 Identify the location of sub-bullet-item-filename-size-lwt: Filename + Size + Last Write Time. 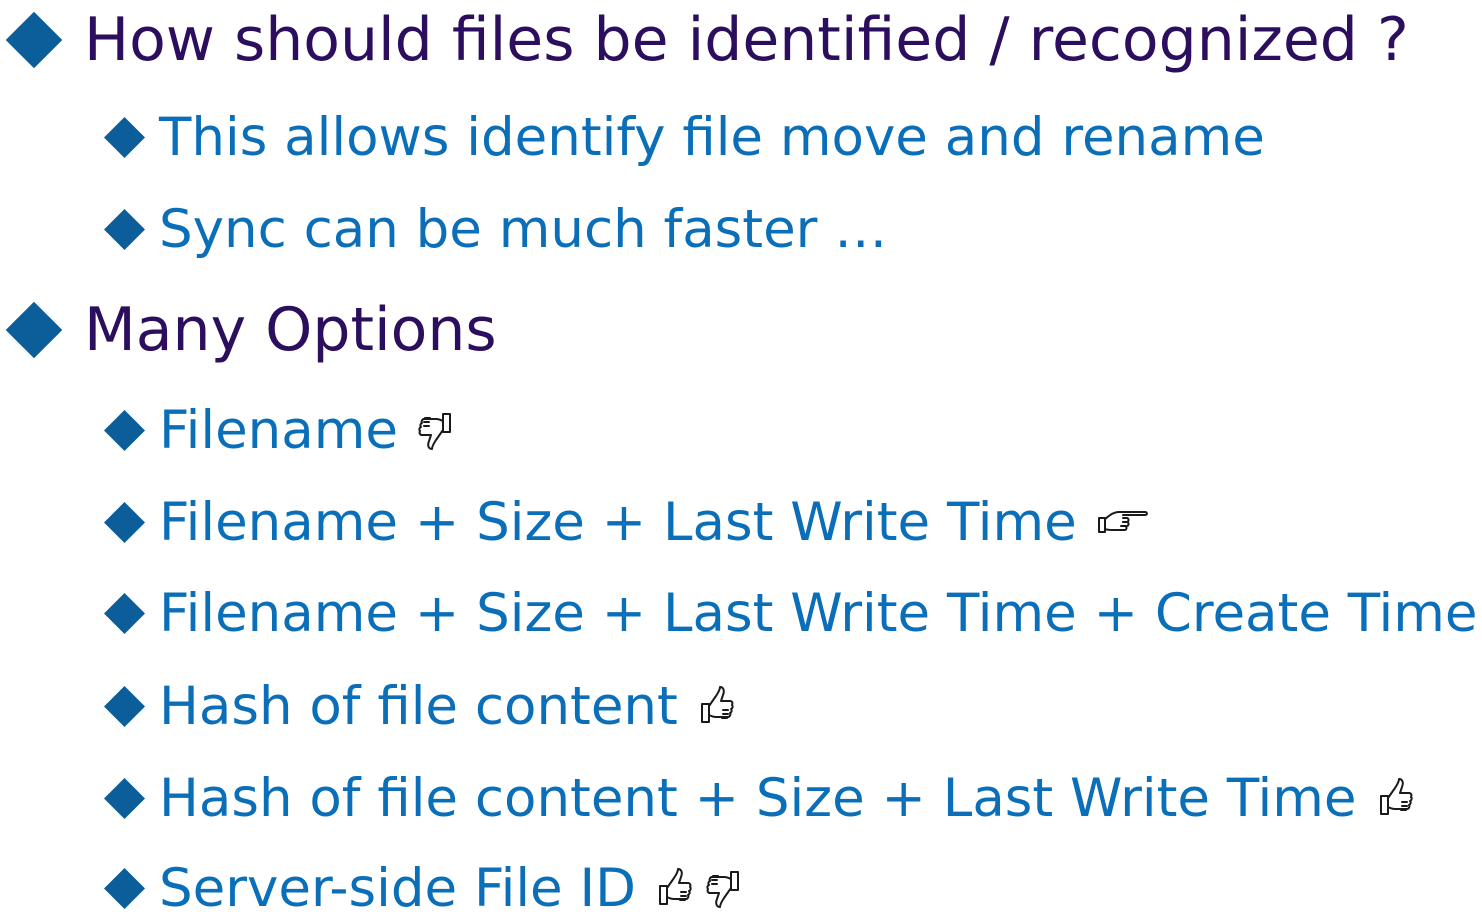
(626, 522).